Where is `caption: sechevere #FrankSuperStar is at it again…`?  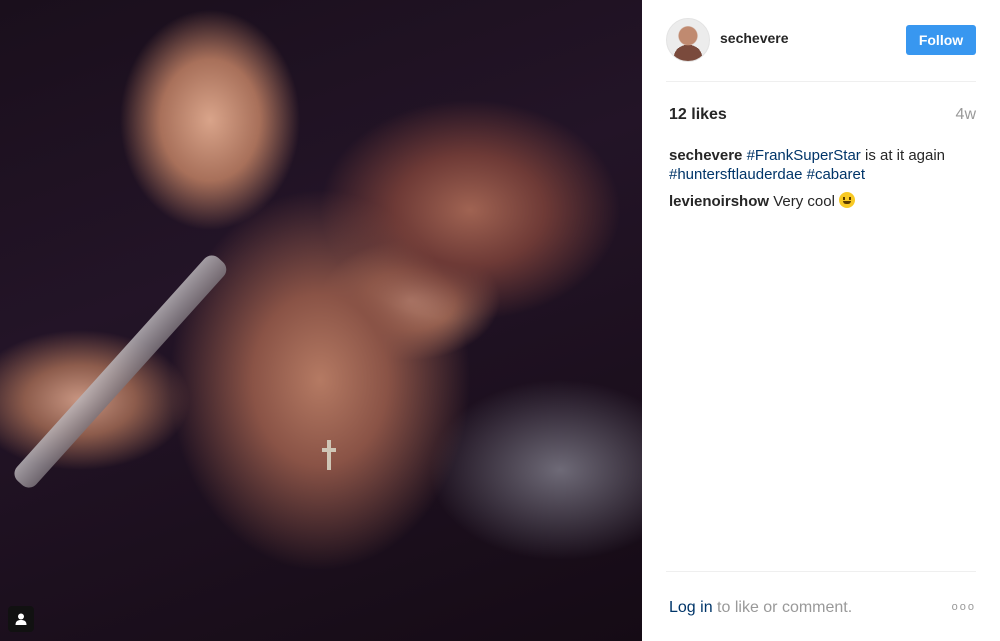 caption: sechevere #FrankSuperStar is at it again… is located at coordinates (829, 165).